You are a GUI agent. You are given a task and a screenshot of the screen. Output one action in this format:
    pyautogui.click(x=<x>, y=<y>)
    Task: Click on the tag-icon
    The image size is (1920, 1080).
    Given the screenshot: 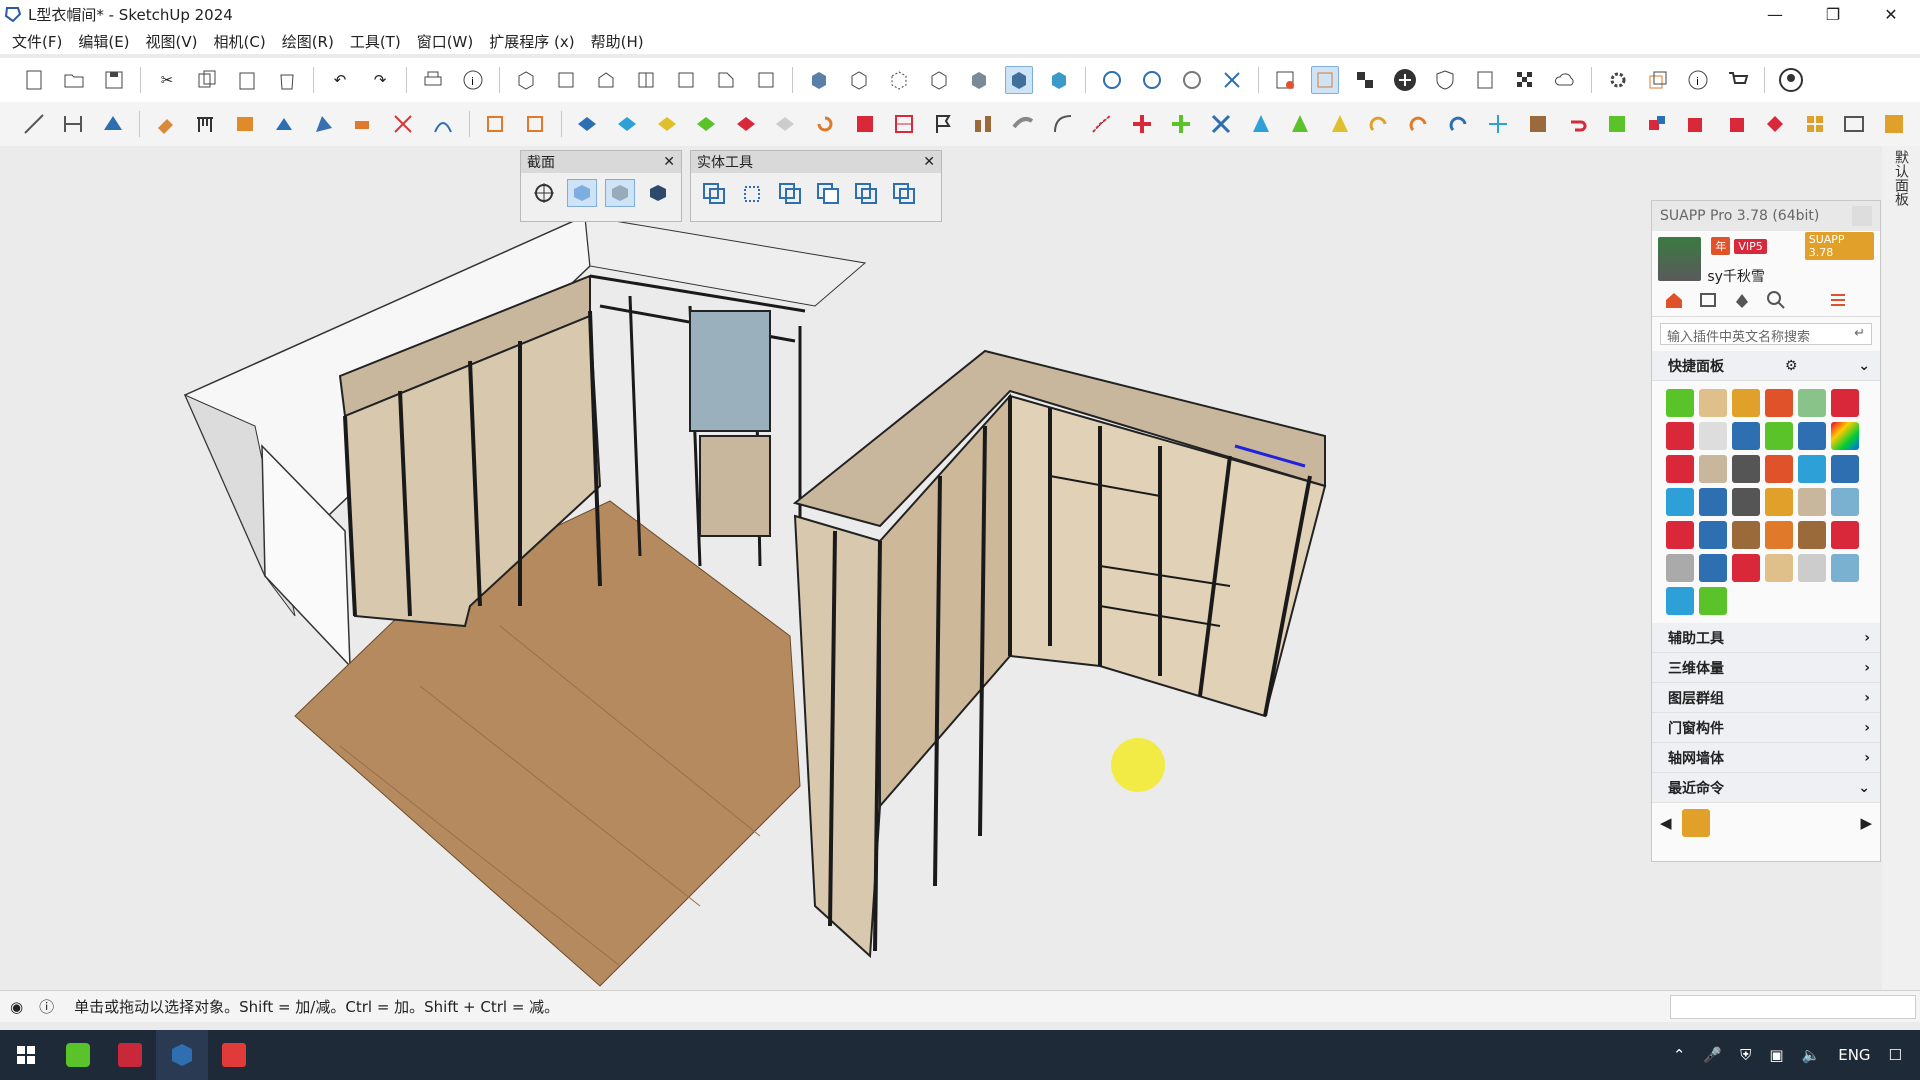 What is the action you would take?
    pyautogui.click(x=1775, y=124)
    